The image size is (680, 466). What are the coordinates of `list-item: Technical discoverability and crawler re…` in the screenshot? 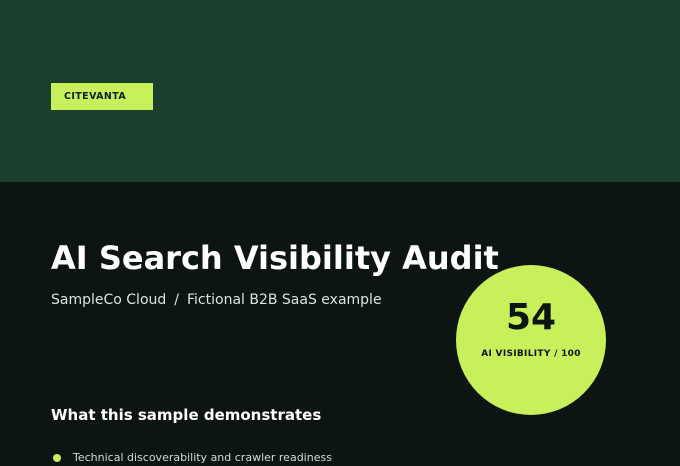 It's located at (191, 458).